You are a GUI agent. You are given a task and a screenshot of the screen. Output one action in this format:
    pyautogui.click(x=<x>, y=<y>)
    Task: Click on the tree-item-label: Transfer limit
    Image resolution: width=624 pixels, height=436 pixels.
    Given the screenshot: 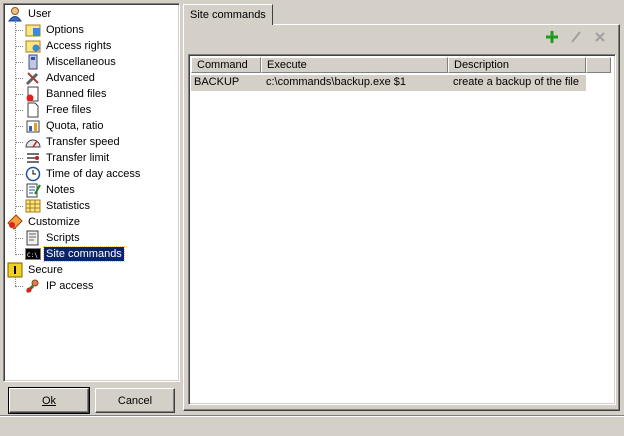 What is the action you would take?
    pyautogui.click(x=78, y=158)
    